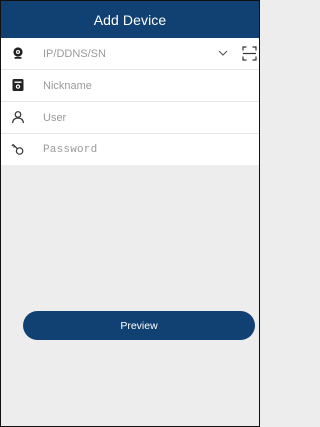 The width and height of the screenshot is (320, 427). Describe the element at coordinates (139, 325) in the screenshot. I see `preview-button: Preview` at that location.